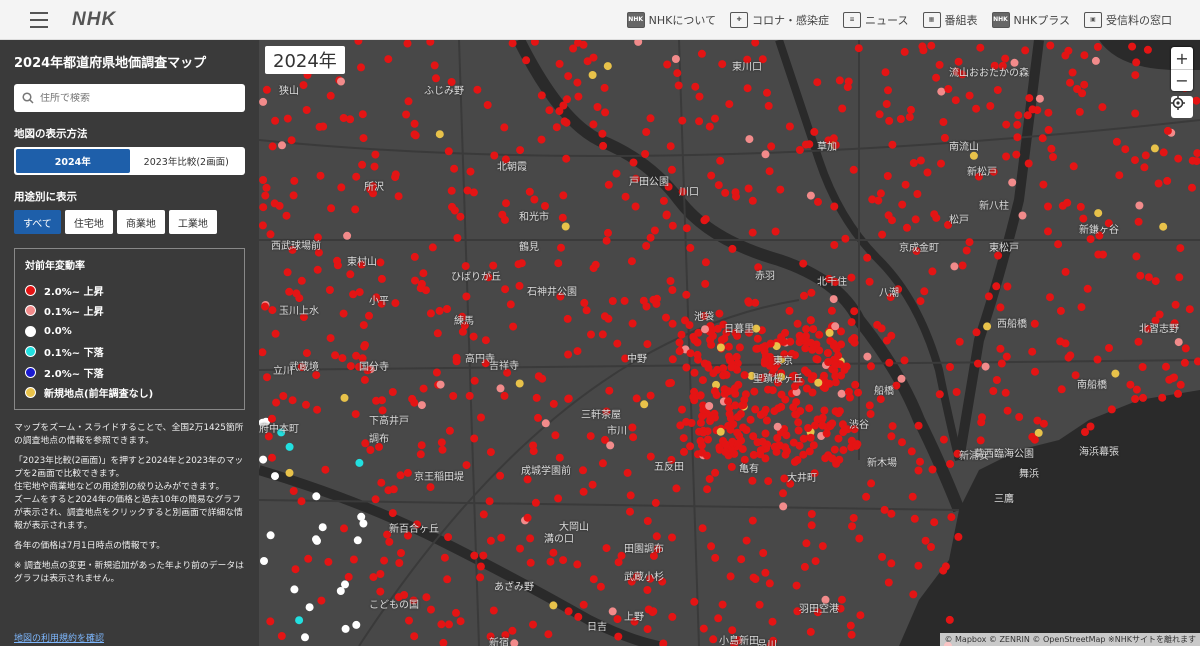 The height and width of the screenshot is (646, 1200). I want to click on filter-all-button: すべて, so click(37, 222).